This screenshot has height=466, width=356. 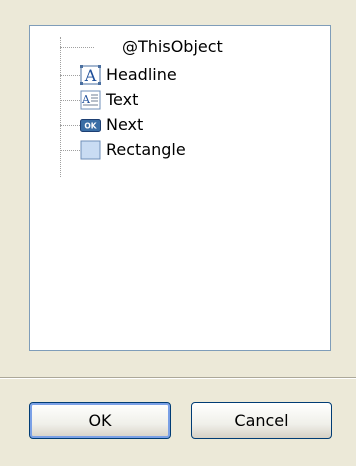 I want to click on cancel-button: Cancel, so click(x=261, y=420).